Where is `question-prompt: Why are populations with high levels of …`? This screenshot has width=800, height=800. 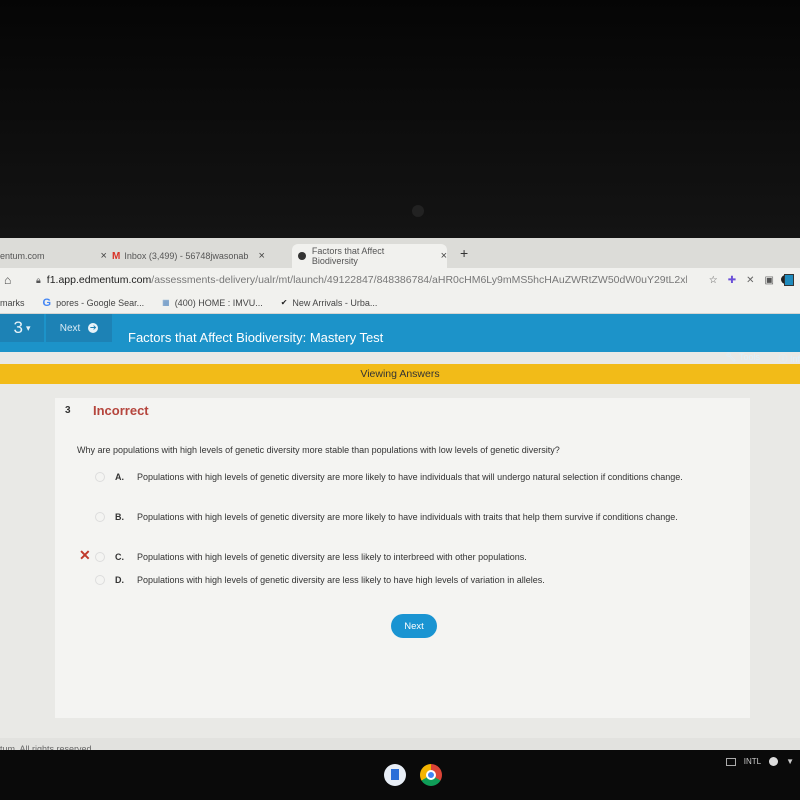 question-prompt: Why are populations with high levels of … is located at coordinates (318, 450).